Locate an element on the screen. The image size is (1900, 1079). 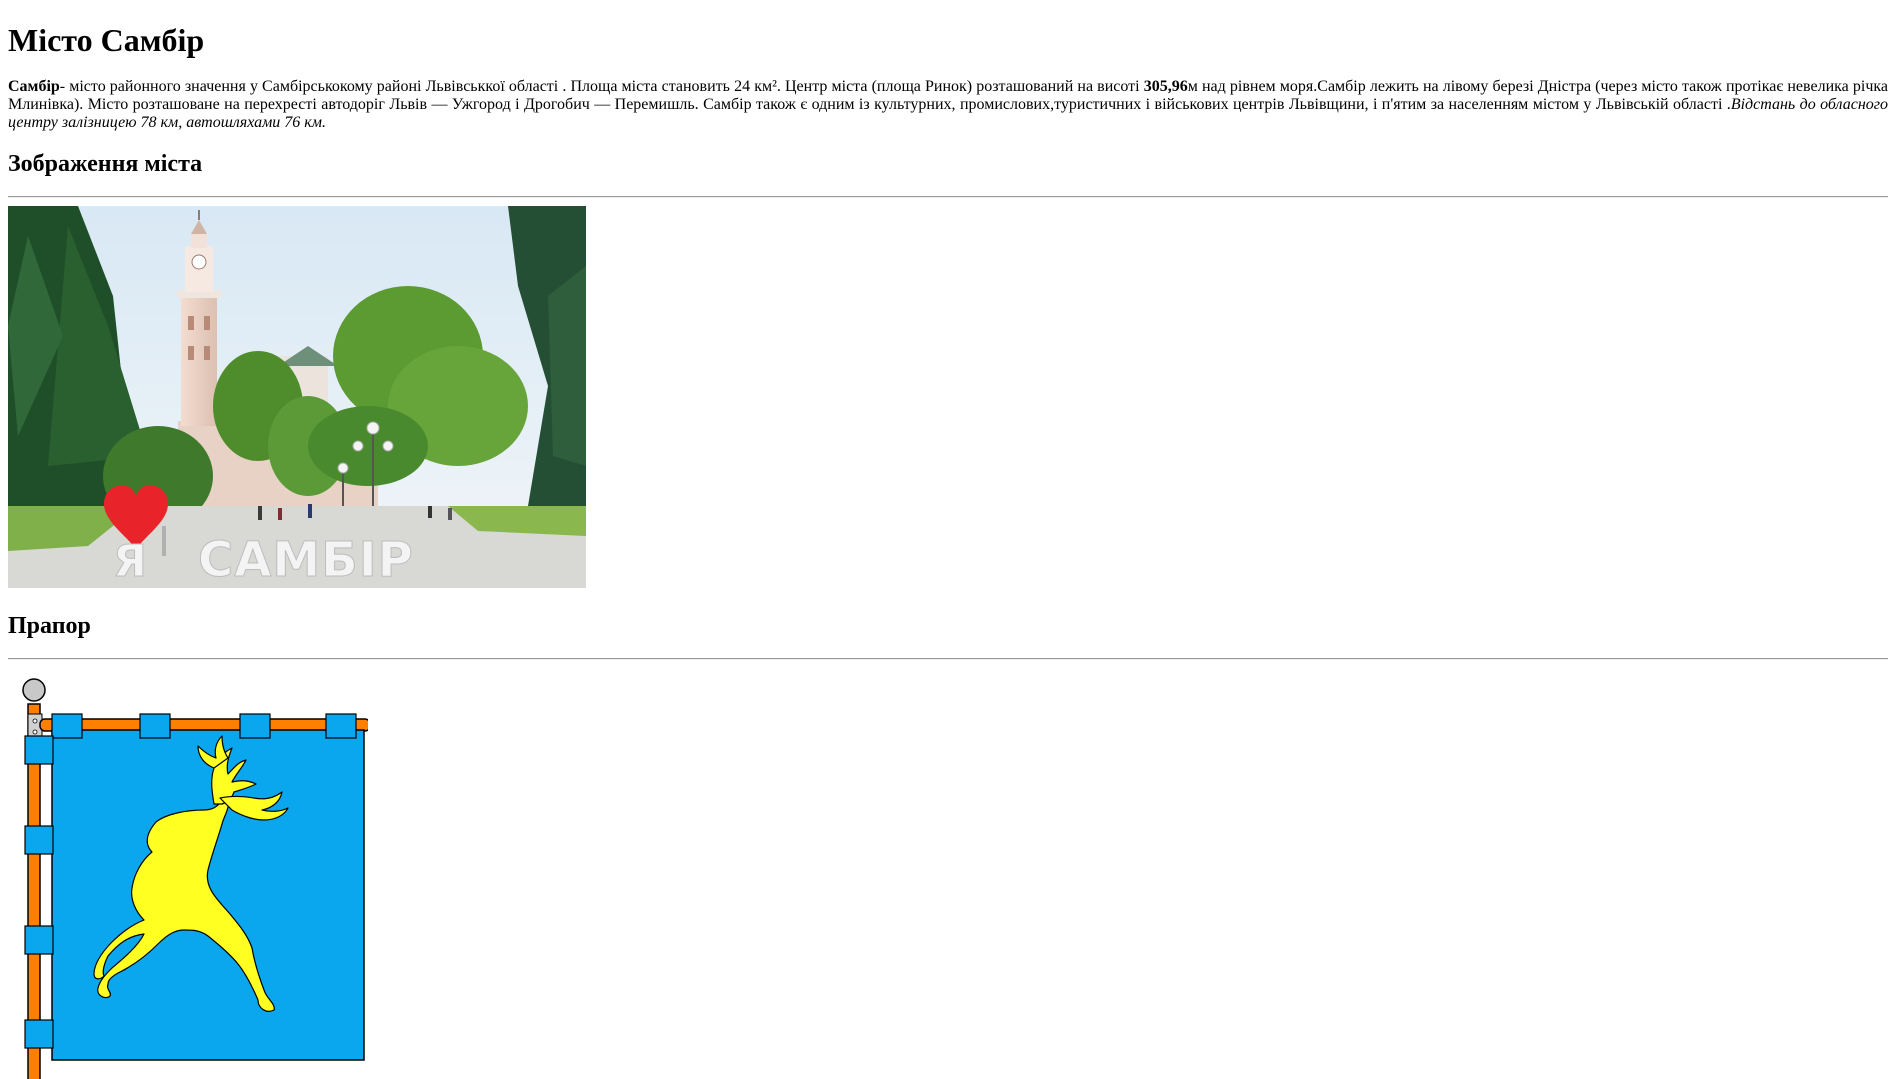
sign-letter: Я is located at coordinates (130, 561).